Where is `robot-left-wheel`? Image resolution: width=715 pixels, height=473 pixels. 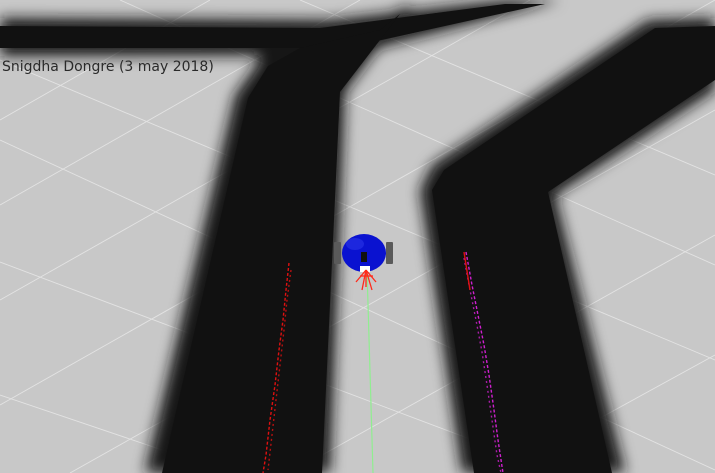
robot-left-wheel is located at coordinates (337, 253).